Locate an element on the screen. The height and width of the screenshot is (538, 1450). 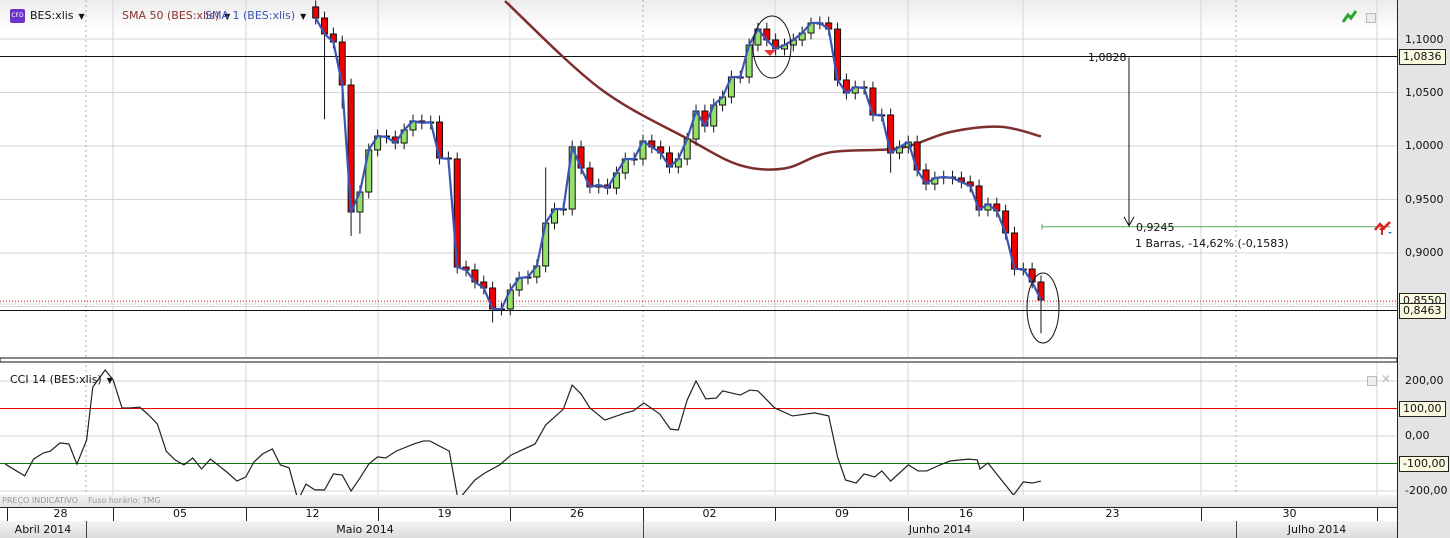
measure-summary: 1 Barras, -14,62% (-0,1583) is located at coordinates (1212, 243).